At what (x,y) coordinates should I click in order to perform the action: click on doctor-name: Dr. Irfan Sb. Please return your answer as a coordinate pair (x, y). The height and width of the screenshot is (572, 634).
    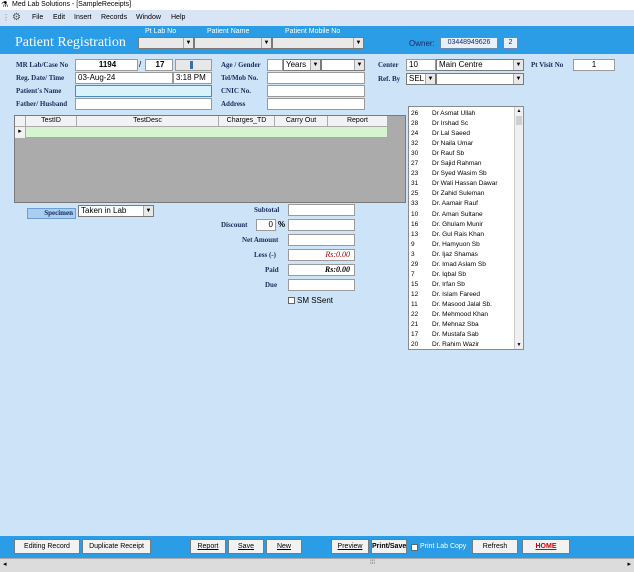
    Looking at the image, I should click on (448, 284).